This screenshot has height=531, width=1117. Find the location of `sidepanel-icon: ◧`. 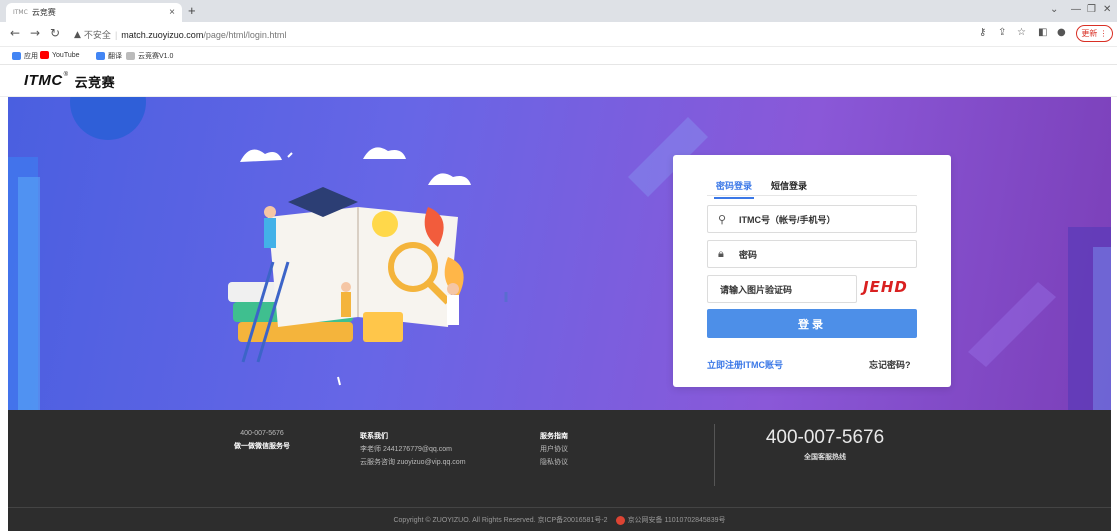

sidepanel-icon: ◧ is located at coordinates (1042, 32).